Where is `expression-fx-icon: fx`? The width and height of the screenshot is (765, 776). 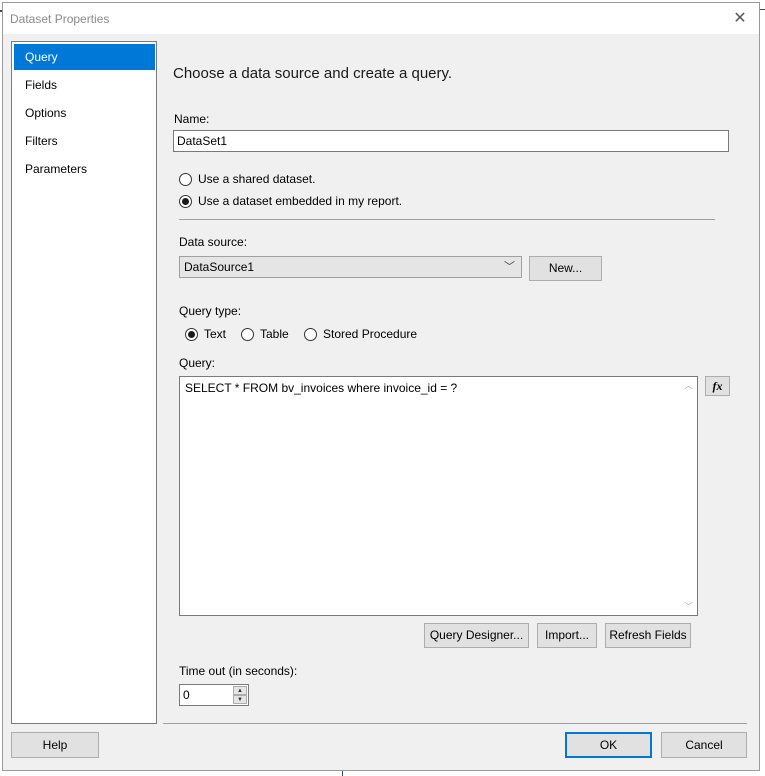
expression-fx-icon: fx is located at coordinates (717, 386).